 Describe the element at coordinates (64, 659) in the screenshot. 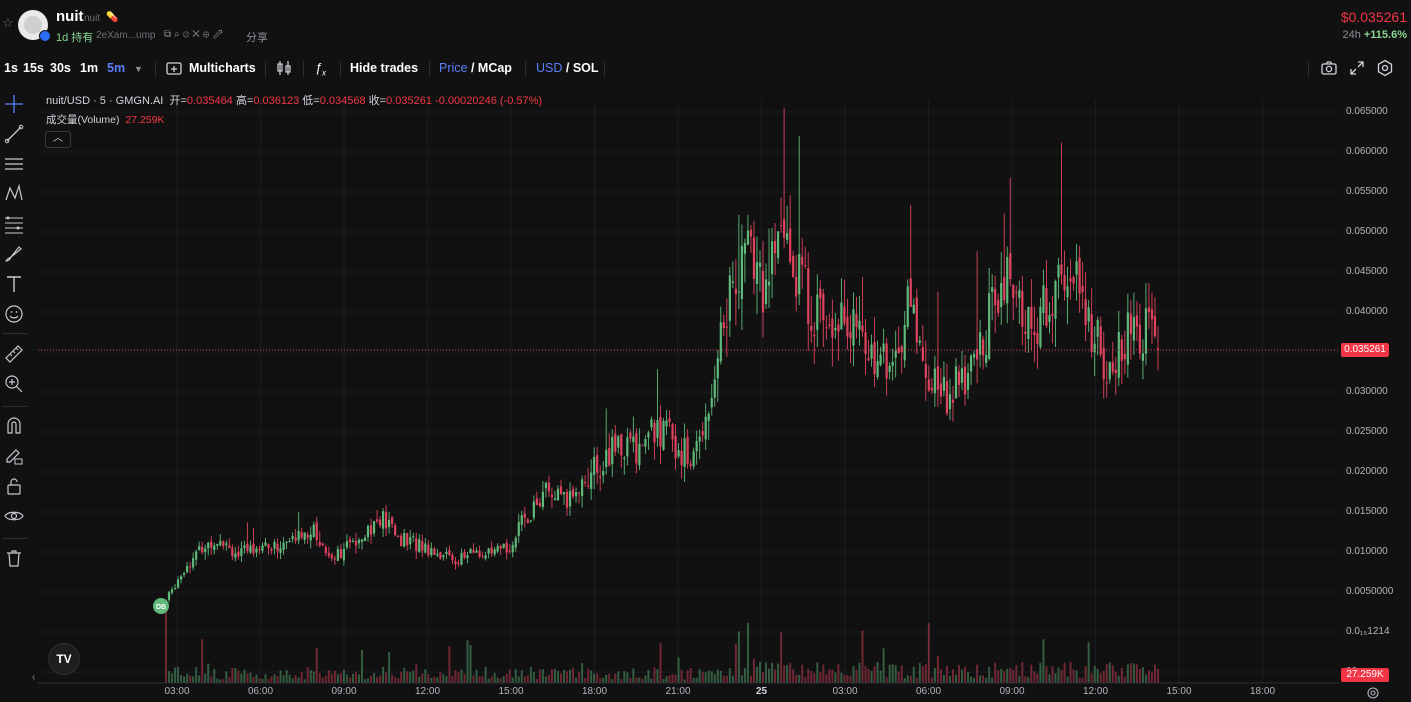

I see `tradingview-logo: TV` at that location.